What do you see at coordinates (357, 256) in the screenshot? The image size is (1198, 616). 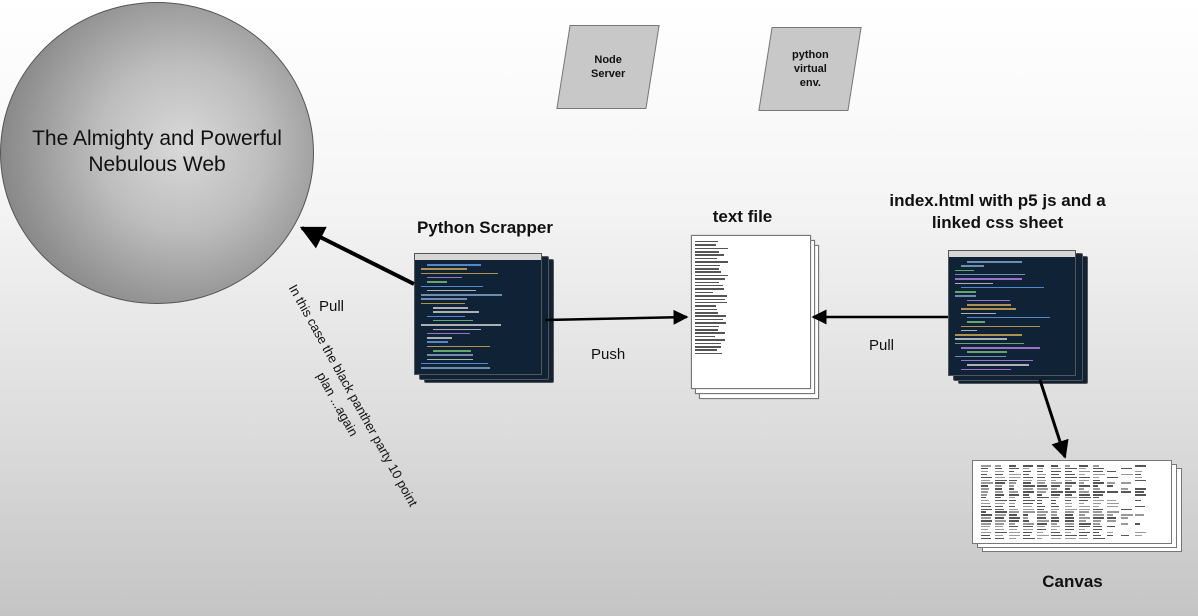 I see `arrow-scrapper-to-web` at bounding box center [357, 256].